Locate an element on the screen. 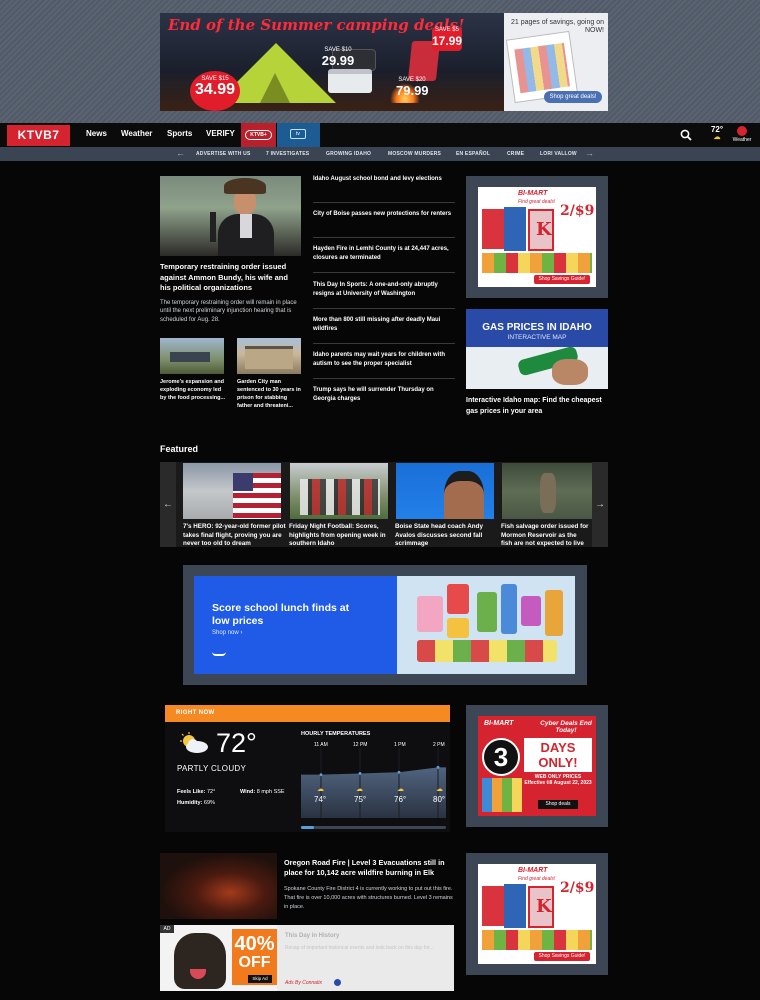  subnav-left-arrow: ← is located at coordinates (180, 153).